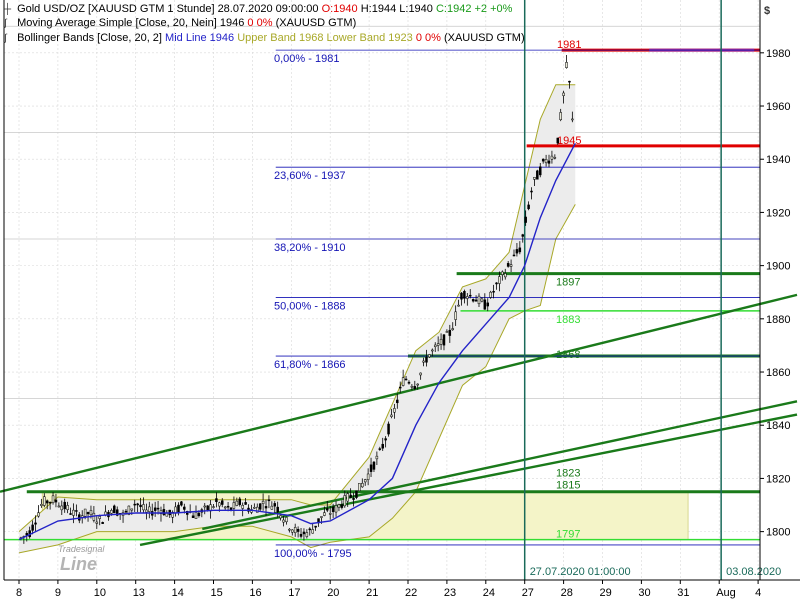 The height and width of the screenshot is (600, 800). What do you see at coordinates (294, 593) in the screenshot?
I see `x-tick-label: 17` at bounding box center [294, 593].